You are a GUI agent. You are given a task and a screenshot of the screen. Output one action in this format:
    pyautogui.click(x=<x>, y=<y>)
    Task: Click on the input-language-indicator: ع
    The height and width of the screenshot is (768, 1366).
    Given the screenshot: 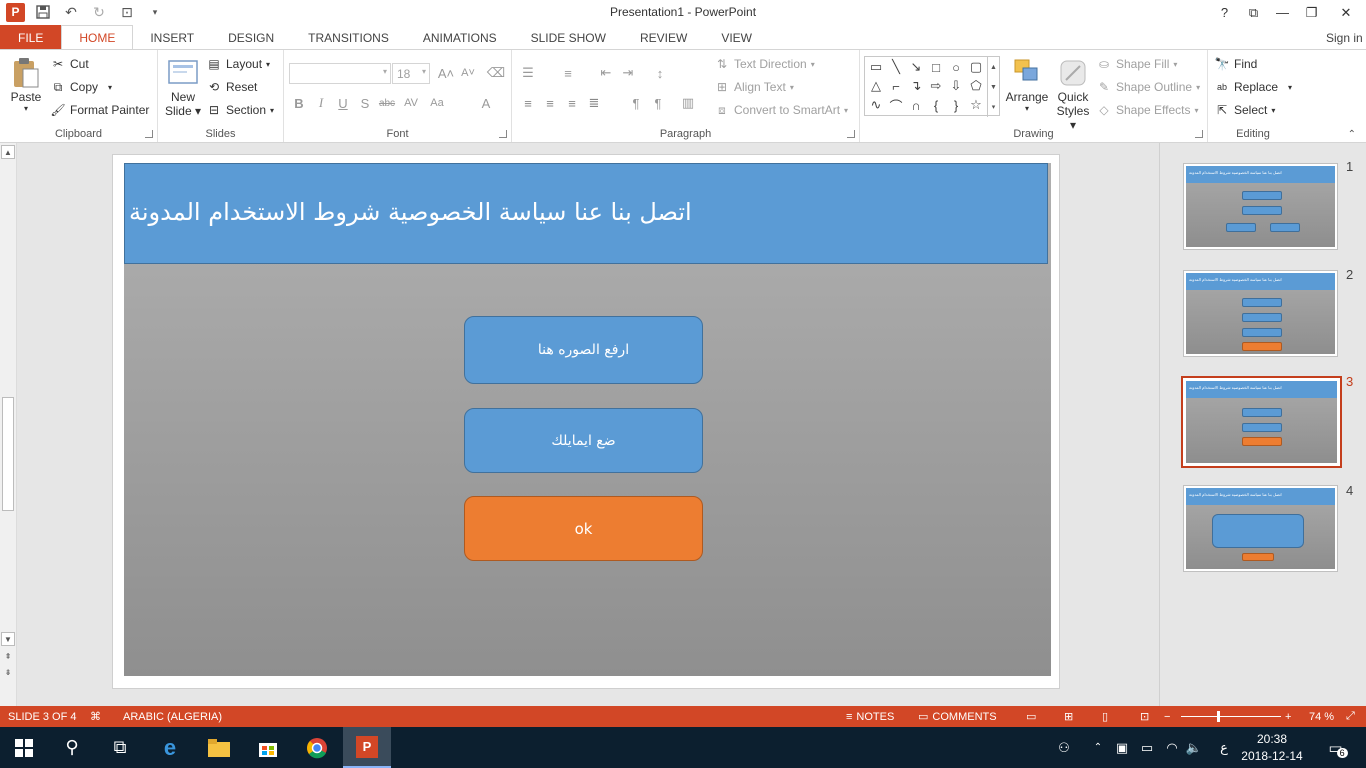 What is the action you would take?
    pyautogui.click(x=1224, y=747)
    